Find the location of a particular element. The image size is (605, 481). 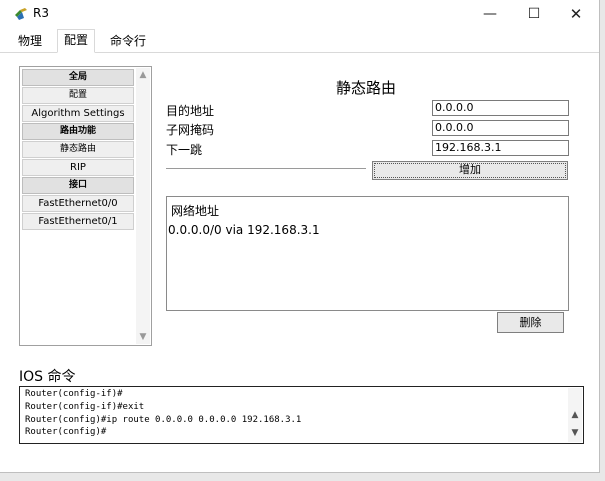

nav-header-interface: 接口 is located at coordinates (78, 185).